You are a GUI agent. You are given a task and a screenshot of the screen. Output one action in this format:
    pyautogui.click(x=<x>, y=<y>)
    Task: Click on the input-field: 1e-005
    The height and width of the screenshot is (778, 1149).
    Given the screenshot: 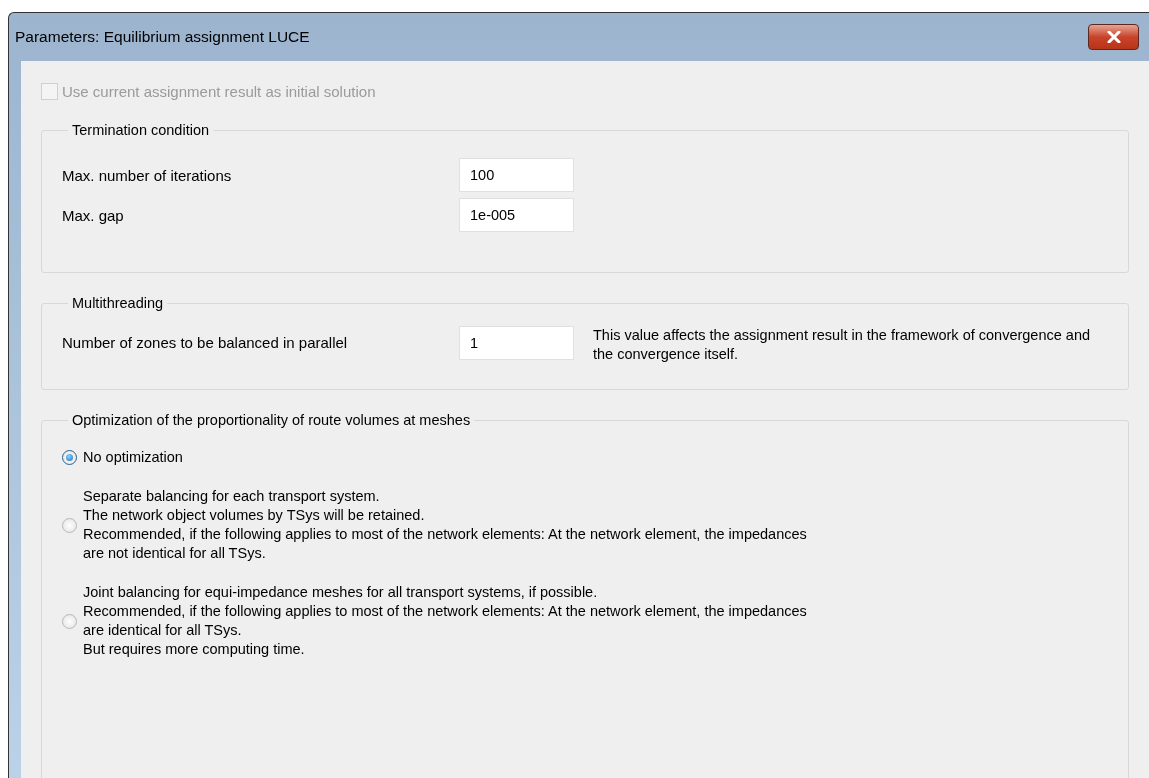 What is the action you would take?
    pyautogui.click(x=516, y=215)
    